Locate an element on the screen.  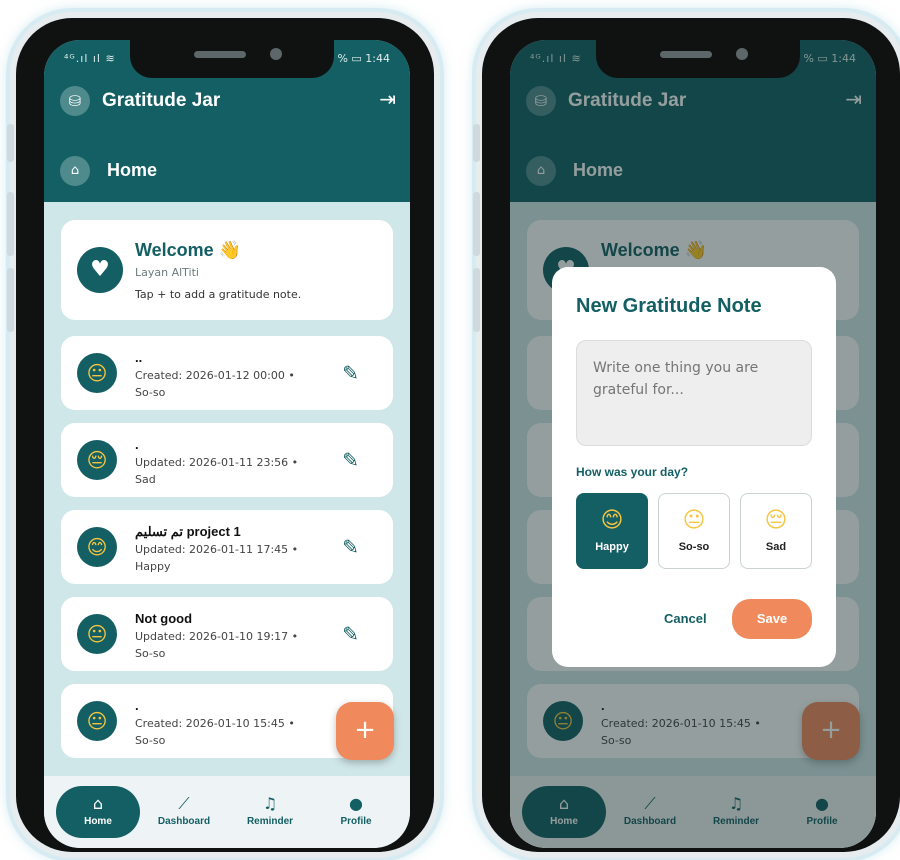
note-date: Updated: 2026-01-11 17:45 • is located at coordinates (217, 549).